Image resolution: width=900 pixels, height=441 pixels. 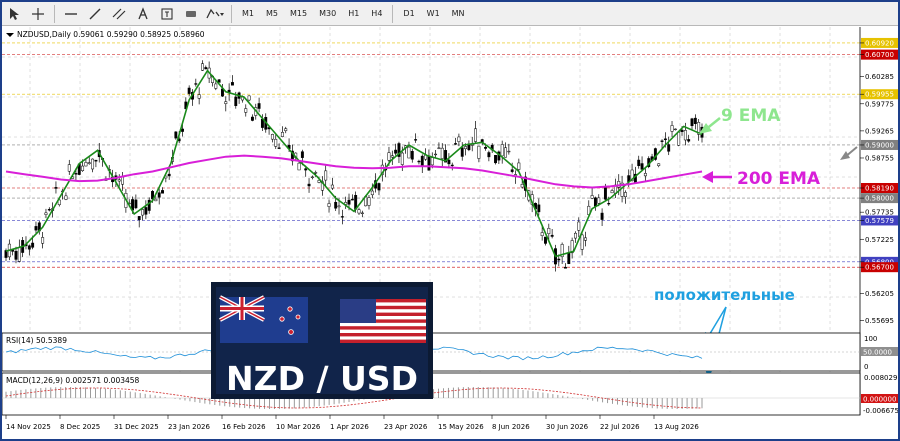 What do you see at coordinates (298, 427) in the screenshot?
I see `date-label: 10 Mar 2026` at bounding box center [298, 427].